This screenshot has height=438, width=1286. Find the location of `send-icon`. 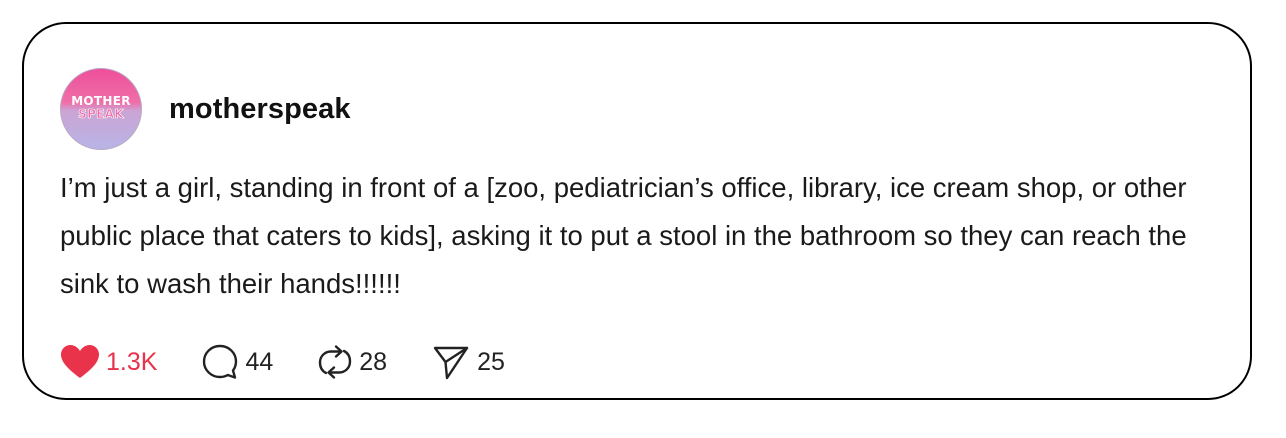

send-icon is located at coordinates (451, 362).